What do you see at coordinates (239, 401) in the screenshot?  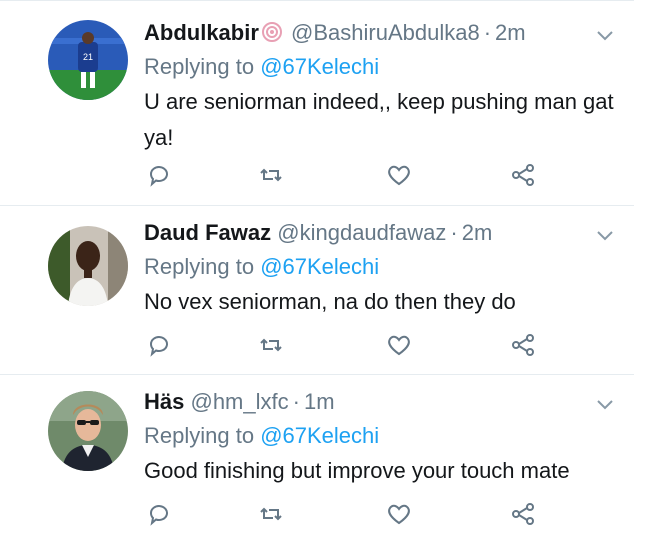 I see `handle: @hm_lxfc` at bounding box center [239, 401].